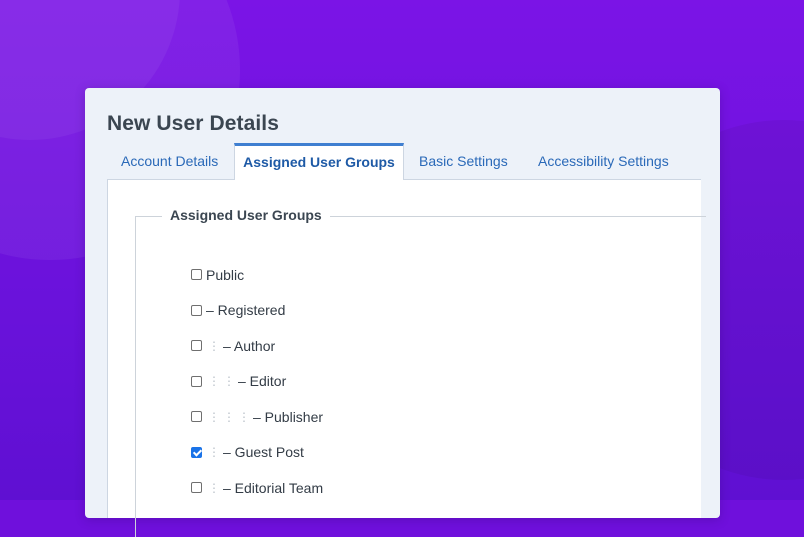 This screenshot has height=537, width=804. What do you see at coordinates (273, 487) in the screenshot?
I see `user-group-label: – Editorial Team` at bounding box center [273, 487].